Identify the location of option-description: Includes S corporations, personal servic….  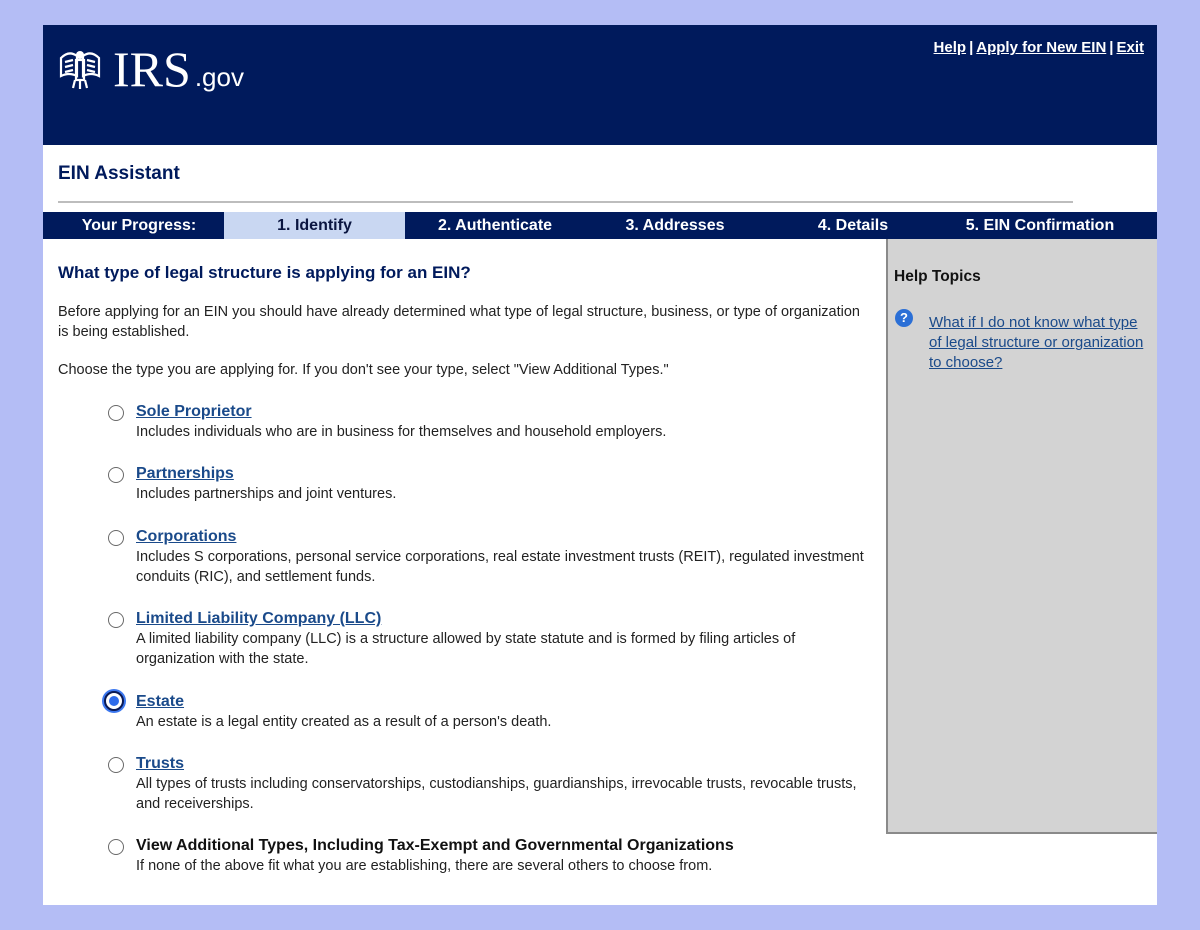
(500, 567).